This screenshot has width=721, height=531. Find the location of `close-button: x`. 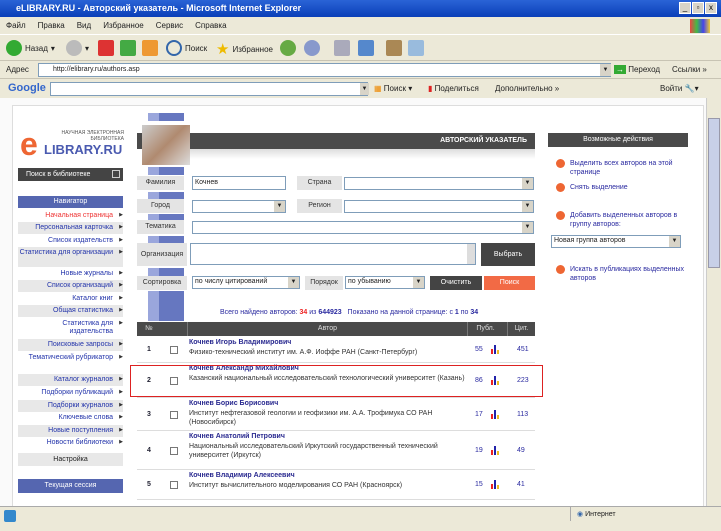

close-button: x is located at coordinates (711, 8).